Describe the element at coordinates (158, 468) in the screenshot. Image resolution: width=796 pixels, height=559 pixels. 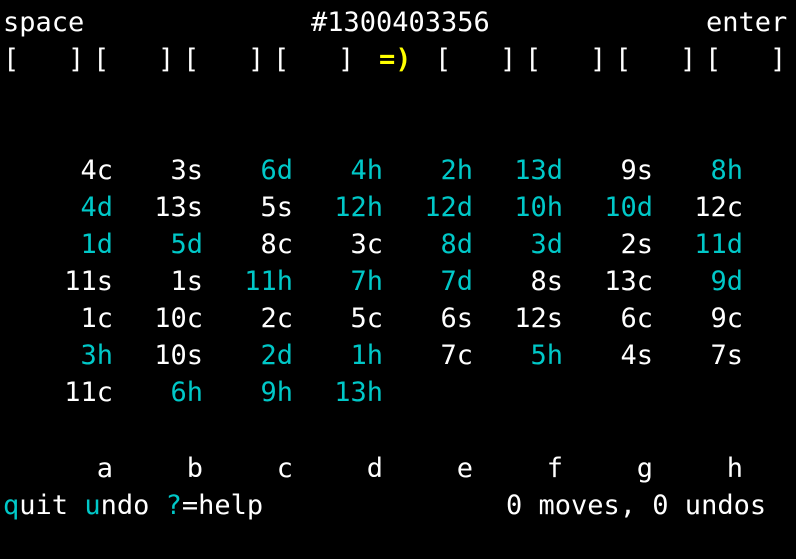
I see `column-label-b: b` at that location.